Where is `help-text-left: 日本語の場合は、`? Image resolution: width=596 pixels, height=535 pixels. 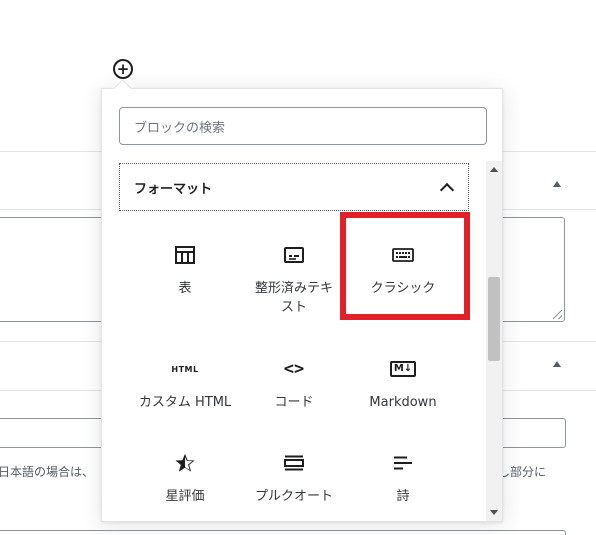
help-text-left: 日本語の場合は、 is located at coordinates (47, 472).